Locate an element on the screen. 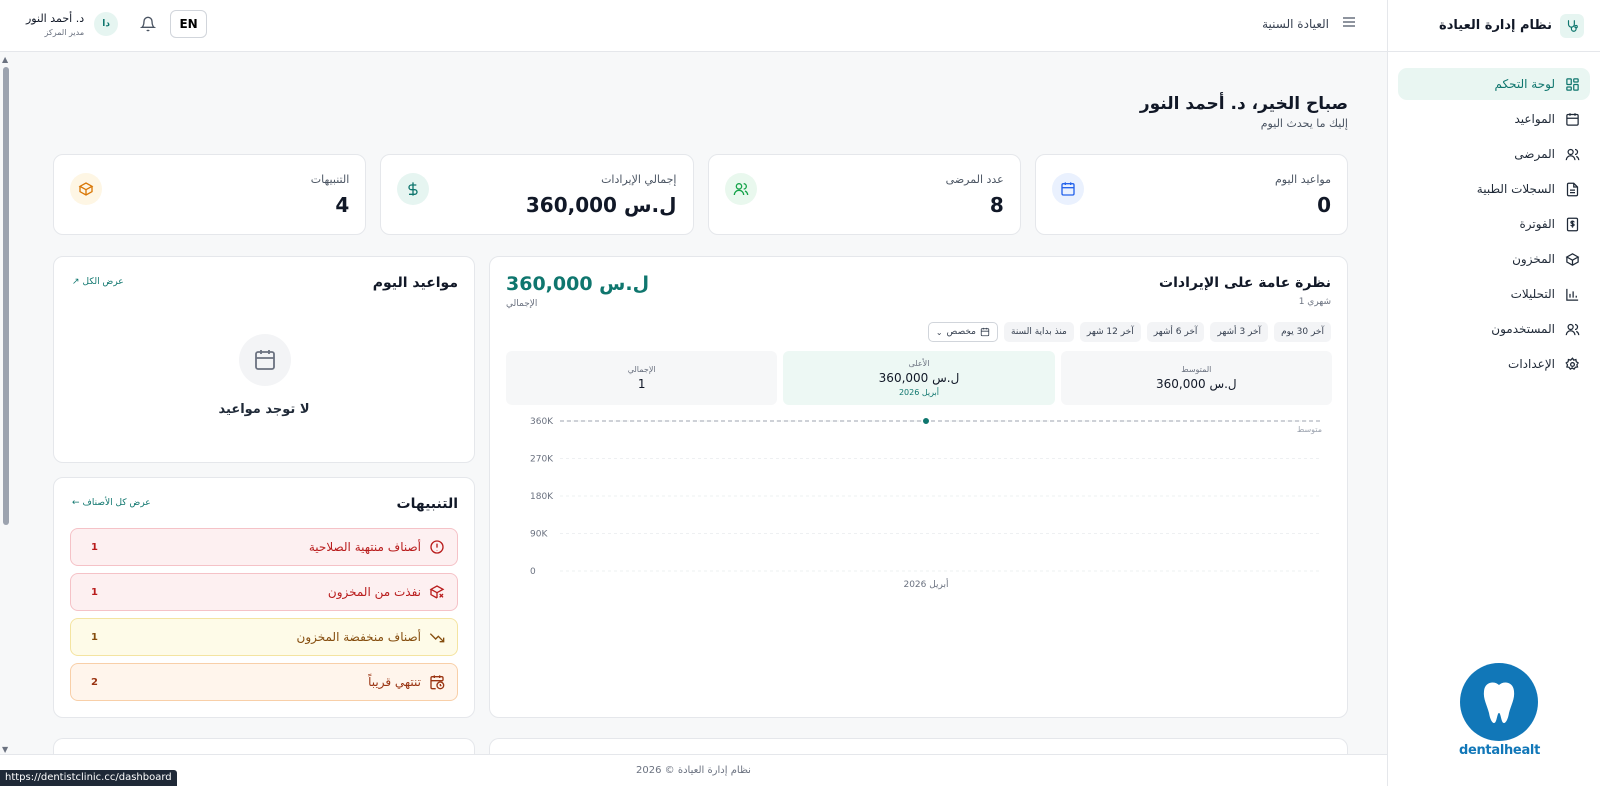  user-info: د. أحمد النور مدير المركز is located at coordinates (55, 24).